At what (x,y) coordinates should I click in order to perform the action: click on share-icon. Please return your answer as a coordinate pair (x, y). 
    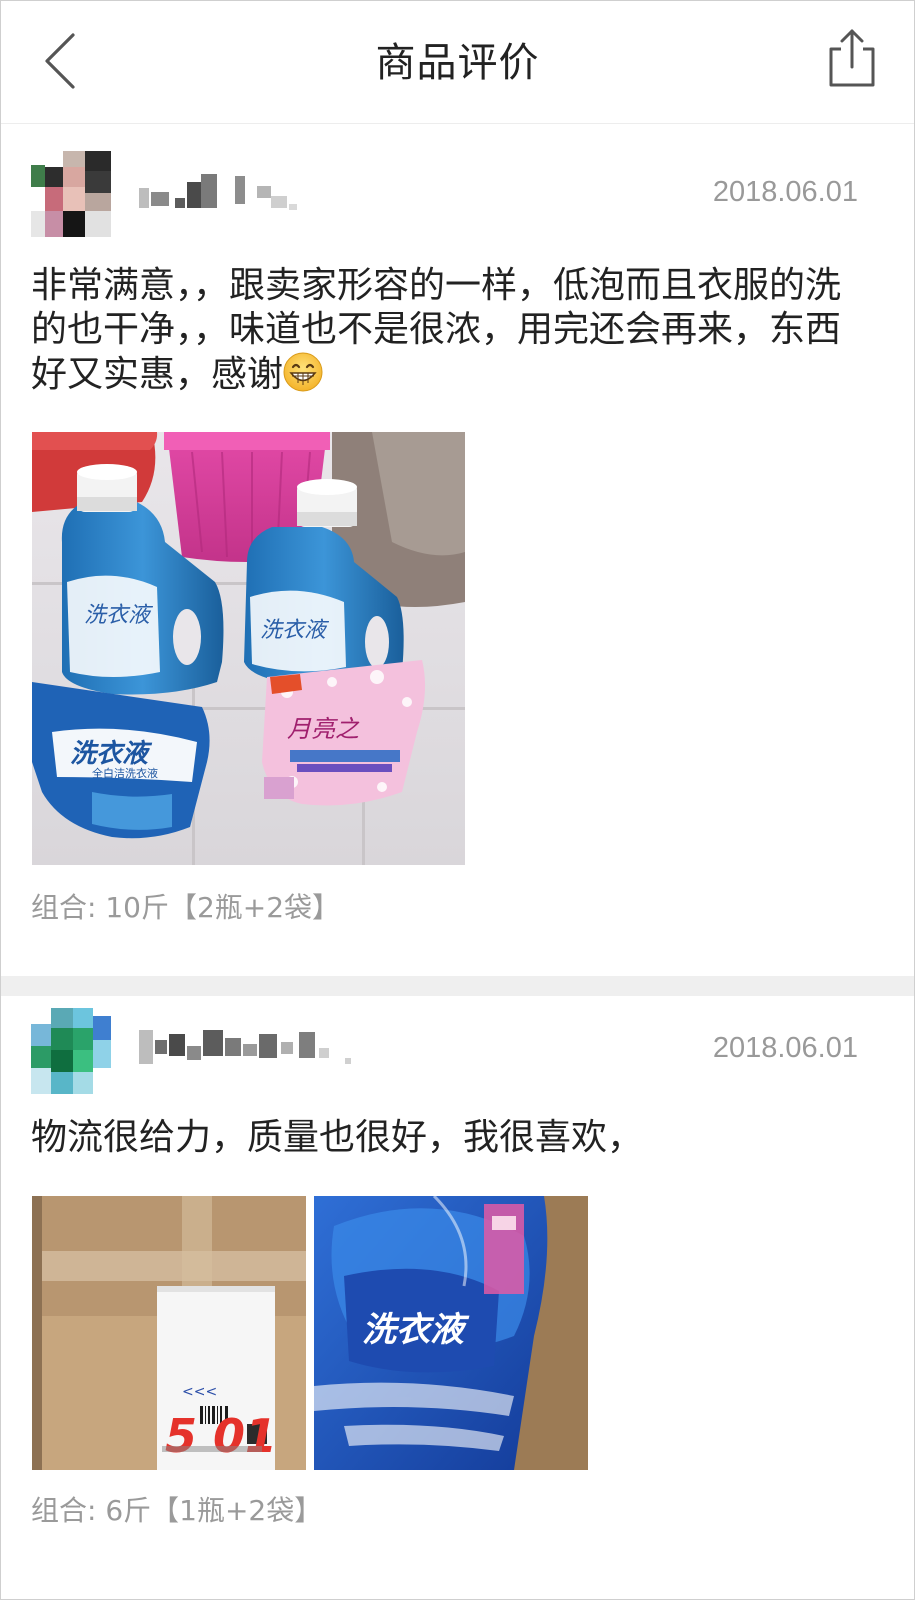
    Looking at the image, I should click on (852, 58).